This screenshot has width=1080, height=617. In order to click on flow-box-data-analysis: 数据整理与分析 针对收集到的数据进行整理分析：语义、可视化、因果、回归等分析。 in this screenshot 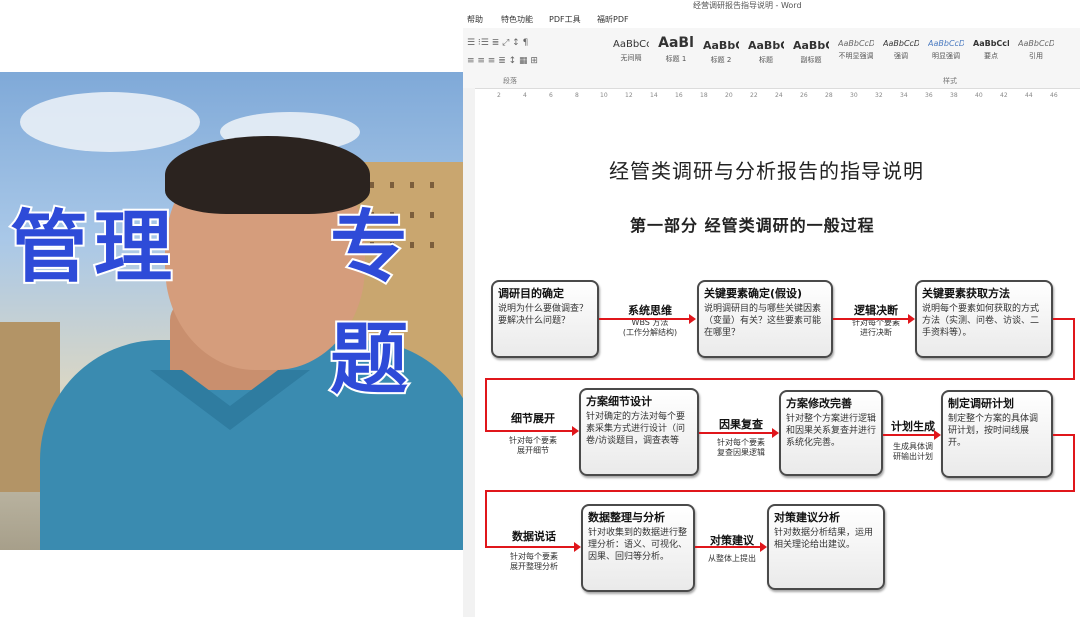, I will do `click(638, 548)`.